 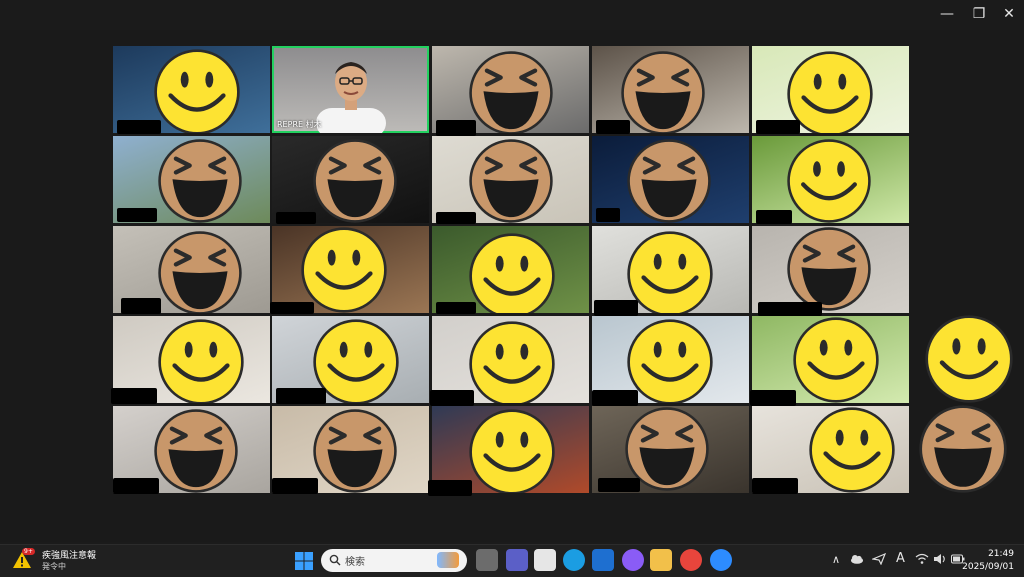 What do you see at coordinates (661, 560) in the screenshot?
I see `file-explorer-icon` at bounding box center [661, 560].